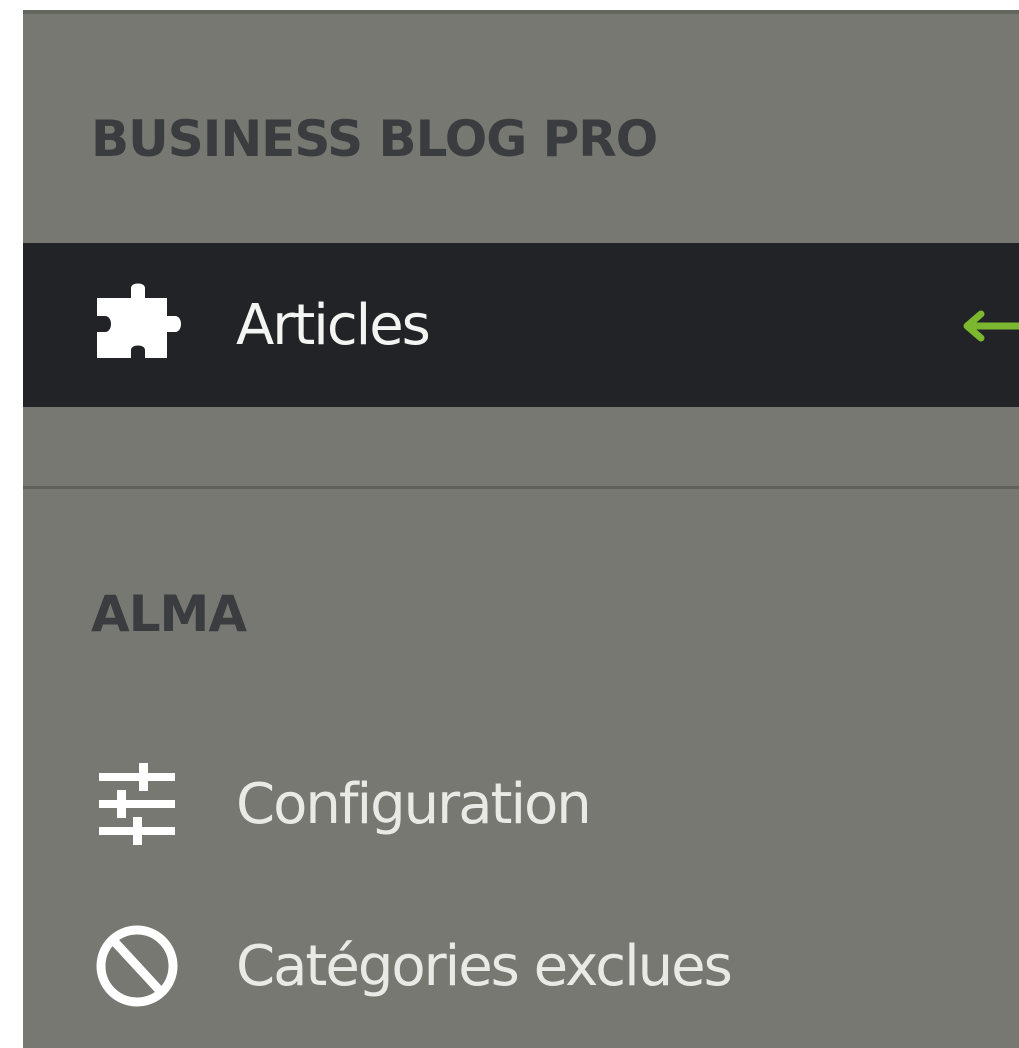 The image size is (1019, 1048). What do you see at coordinates (138, 804) in the screenshot?
I see `sliders-icon` at bounding box center [138, 804].